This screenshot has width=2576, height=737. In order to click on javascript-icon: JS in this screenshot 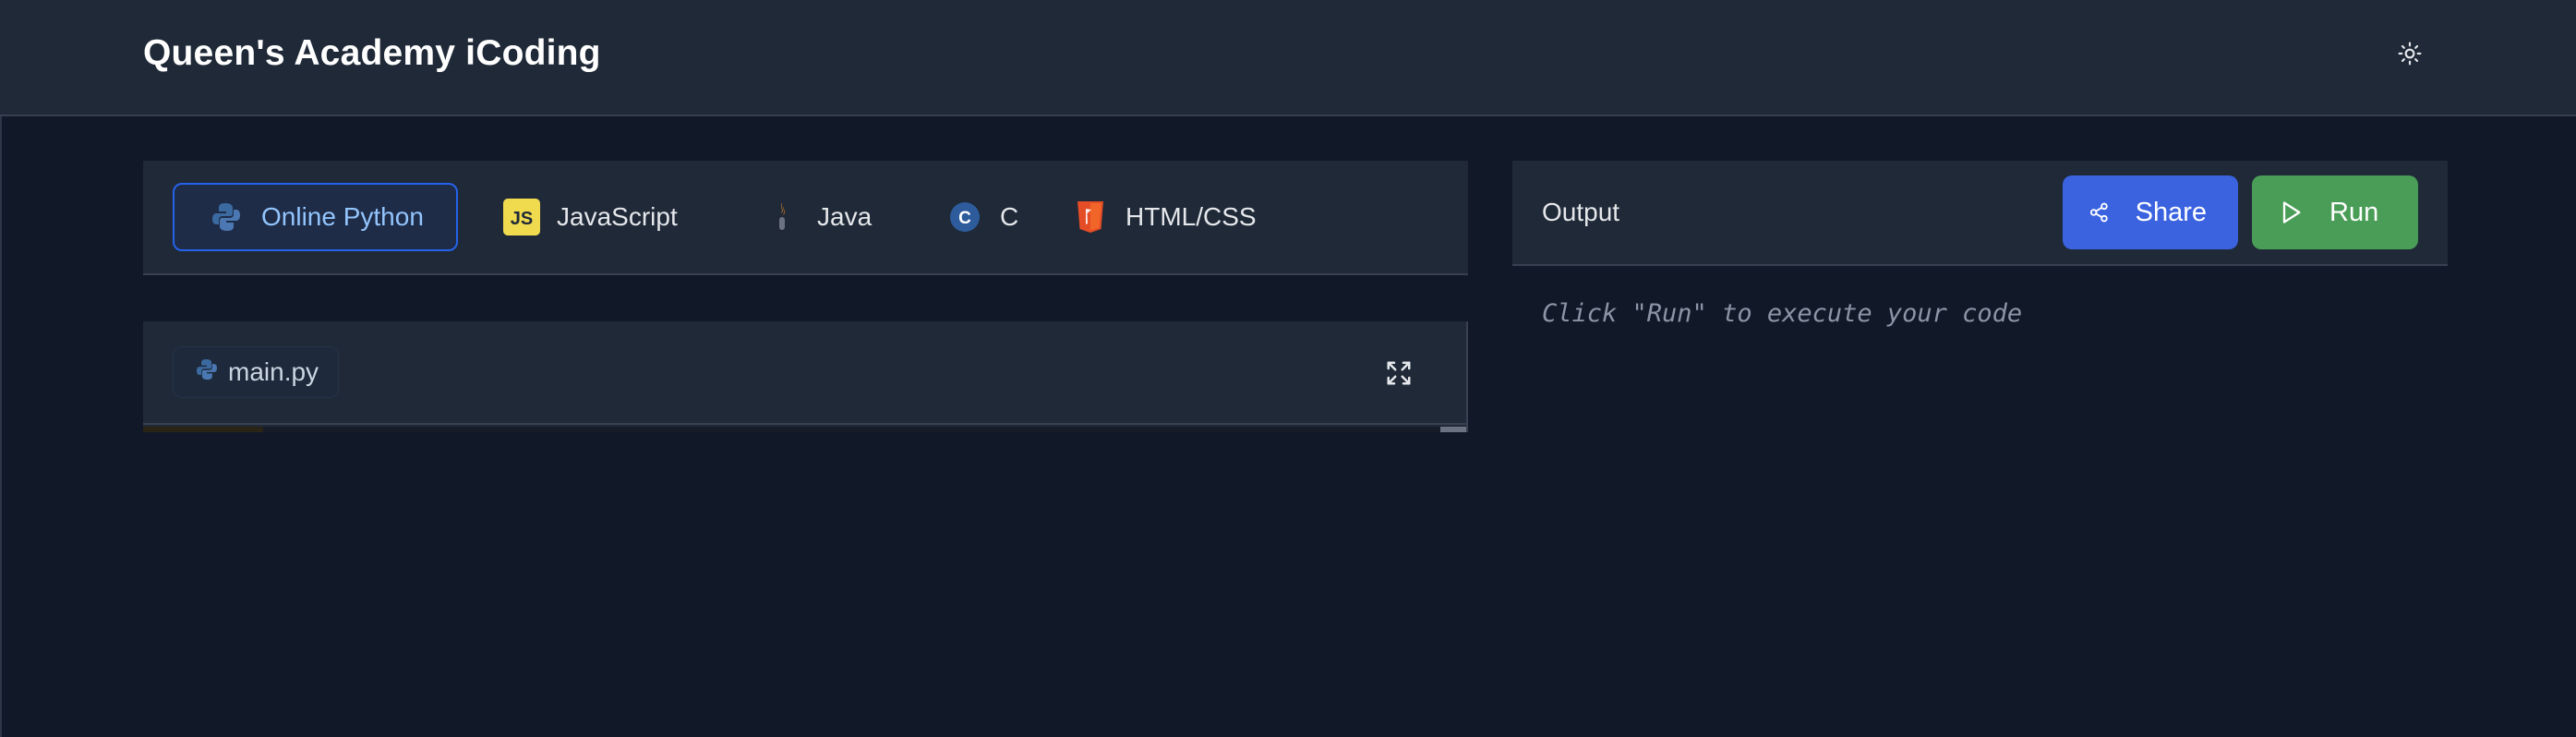, I will do `click(521, 217)`.